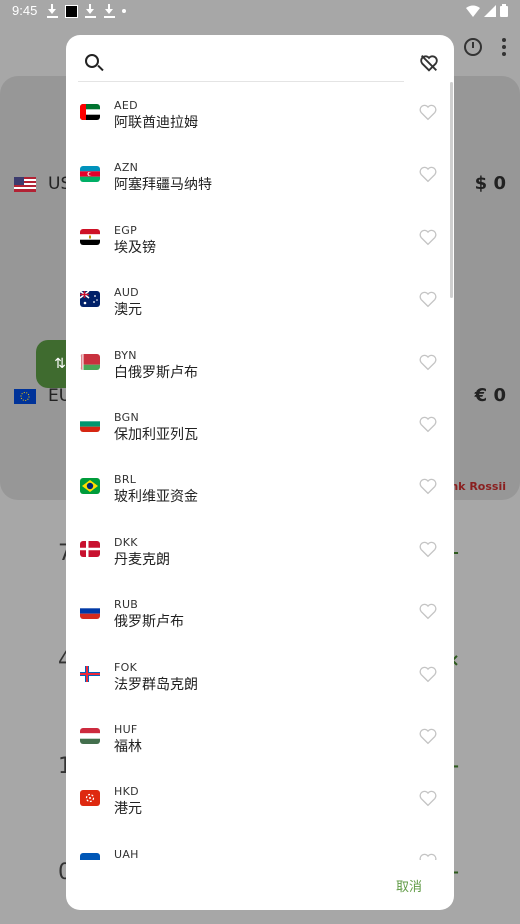 Image resolution: width=520 pixels, height=924 pixels. What do you see at coordinates (260, 550) in the screenshot?
I see `currency-item-dkk: DKK 丹麦克朗` at bounding box center [260, 550].